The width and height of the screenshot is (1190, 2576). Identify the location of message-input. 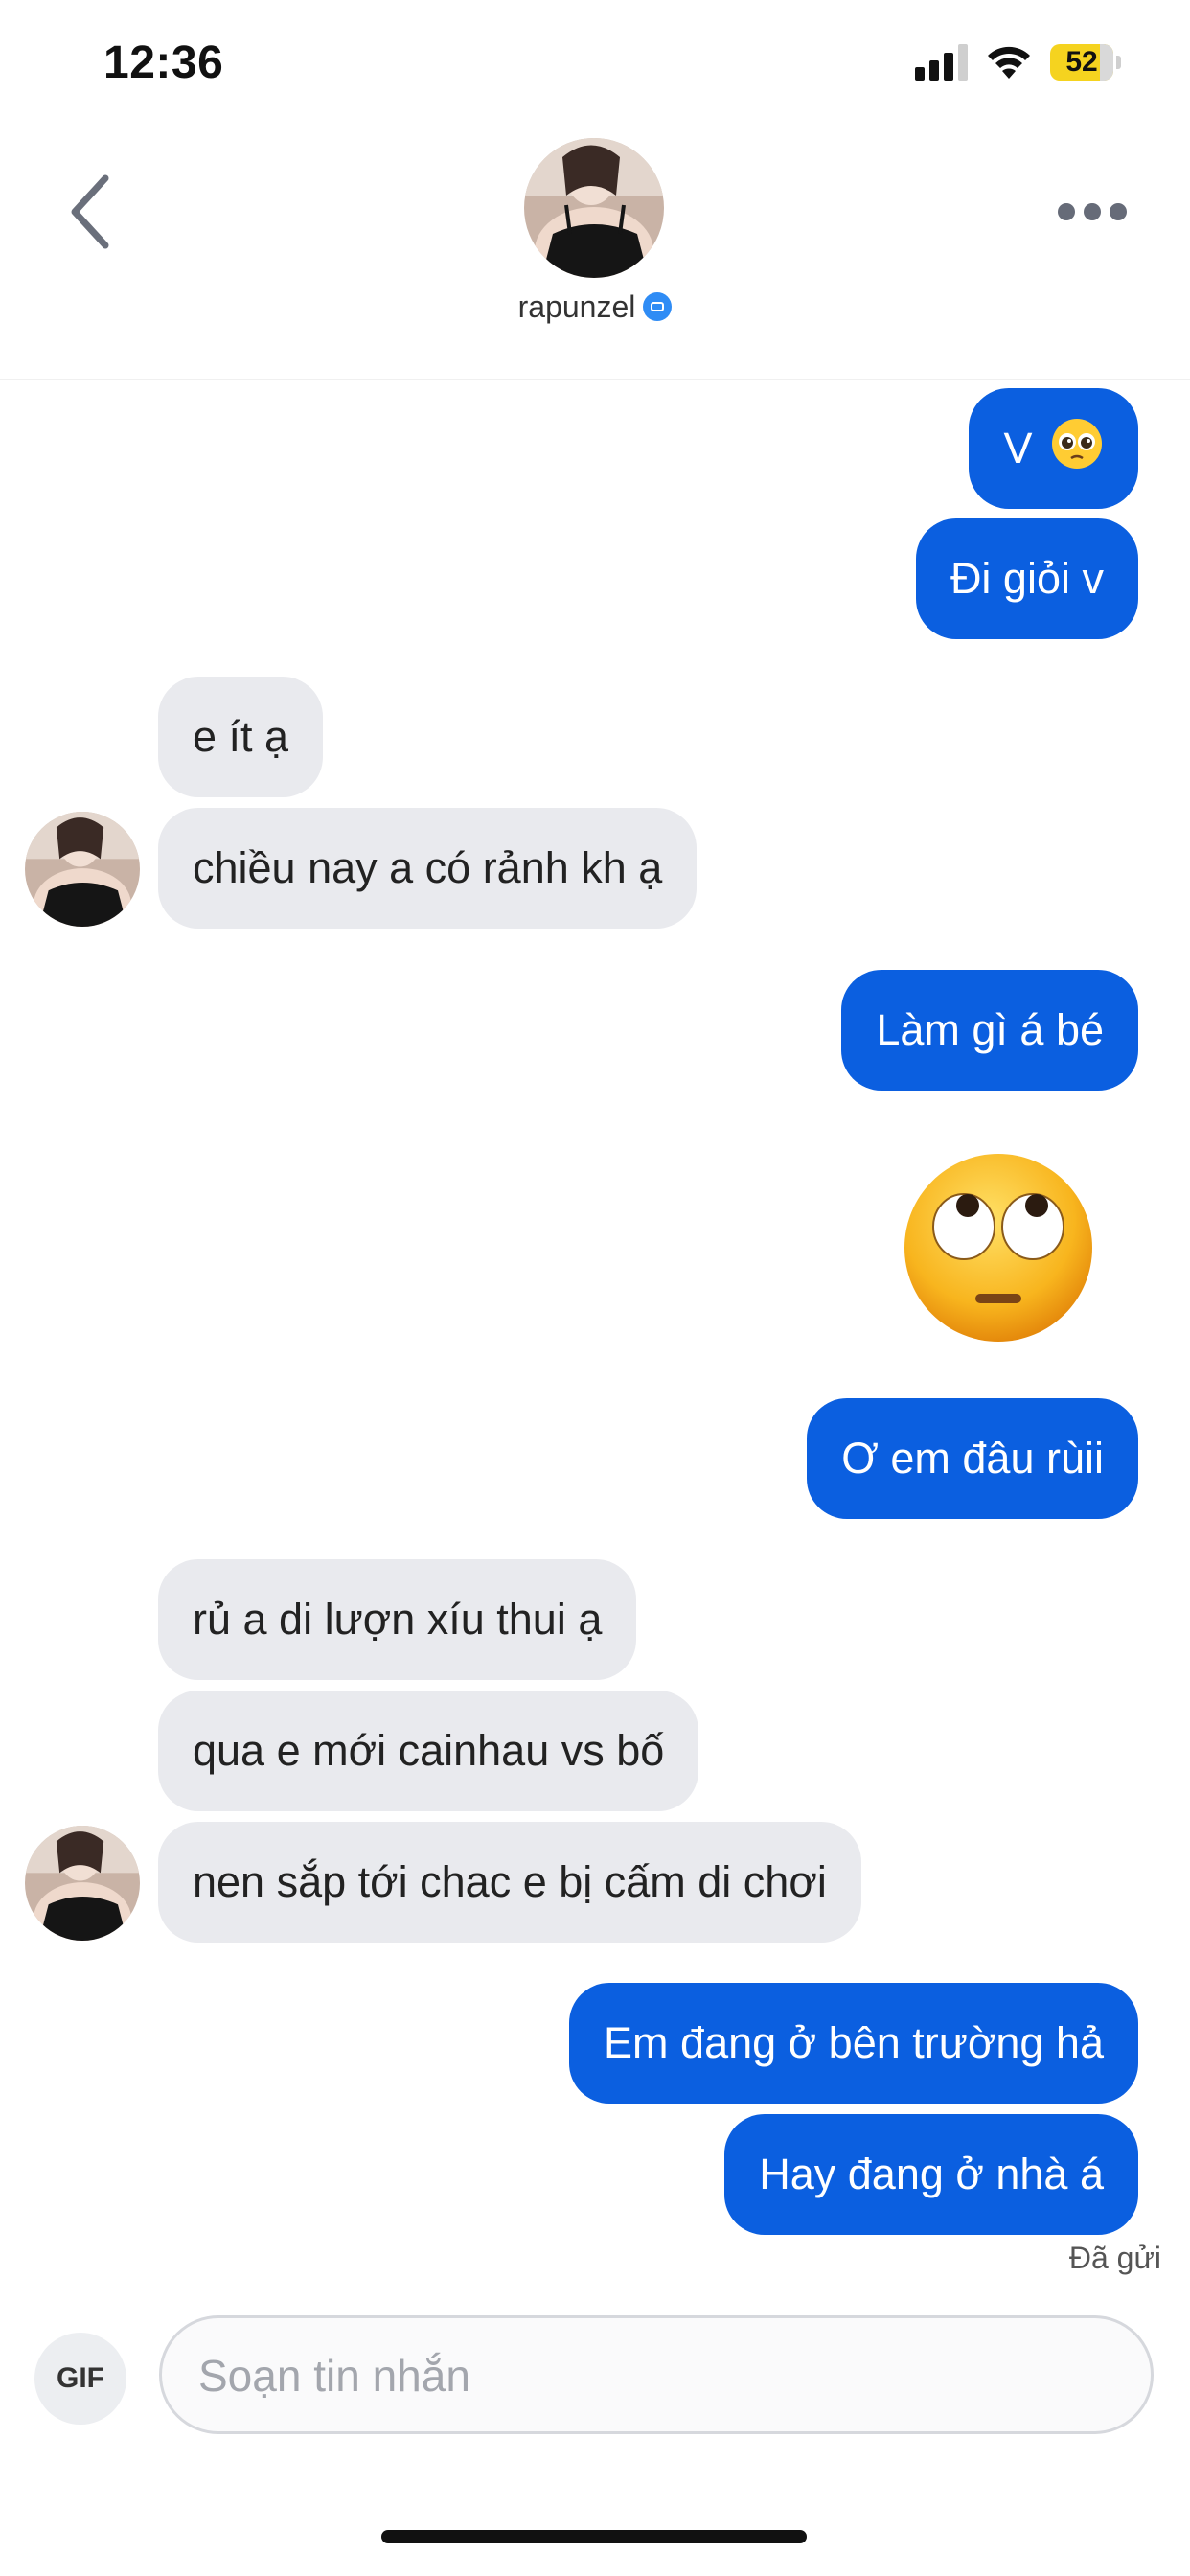
(658, 2375).